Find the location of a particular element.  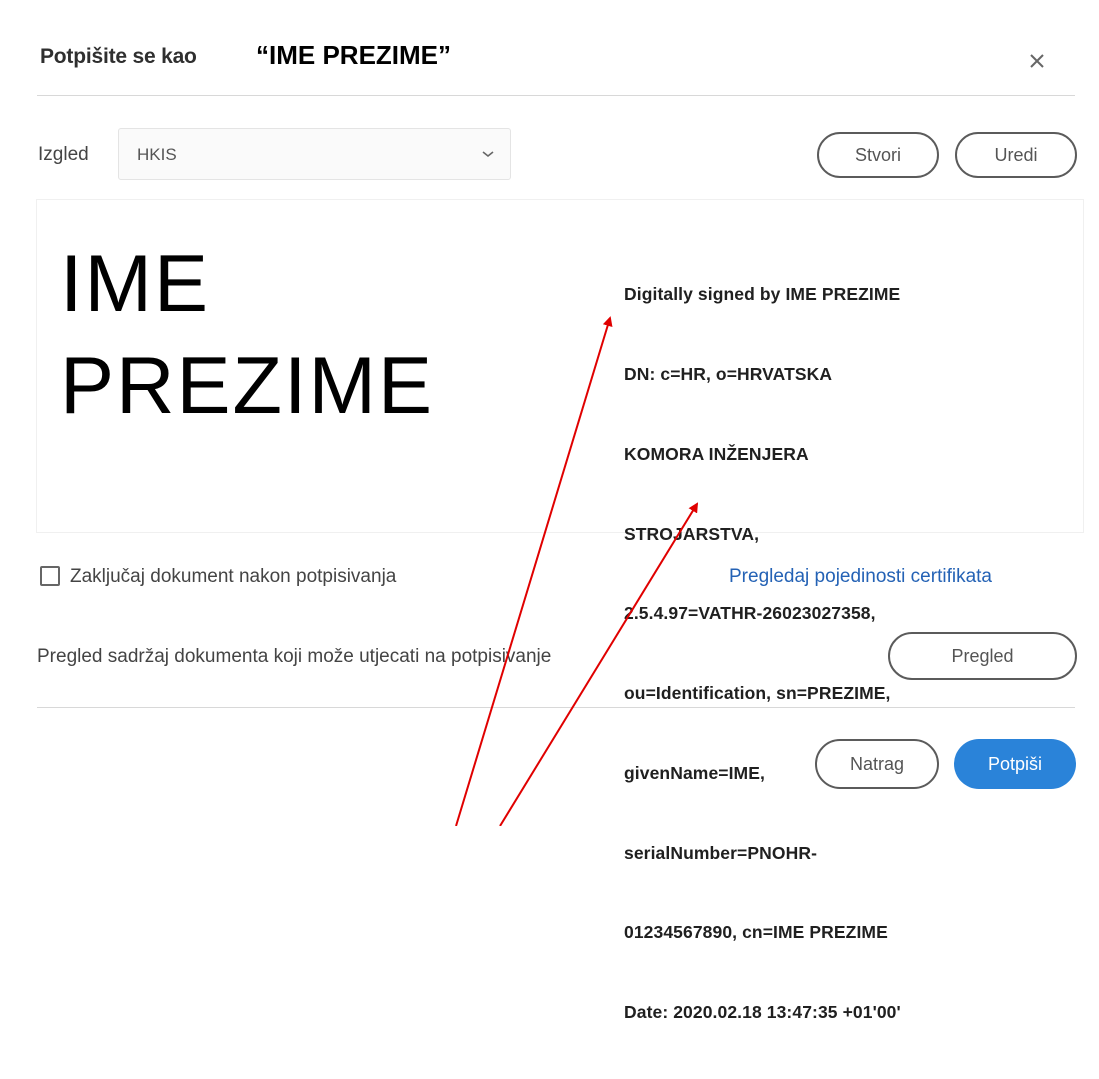

view-certificate-link: Pregledaj pojedinosti certifikata is located at coordinates (860, 577).